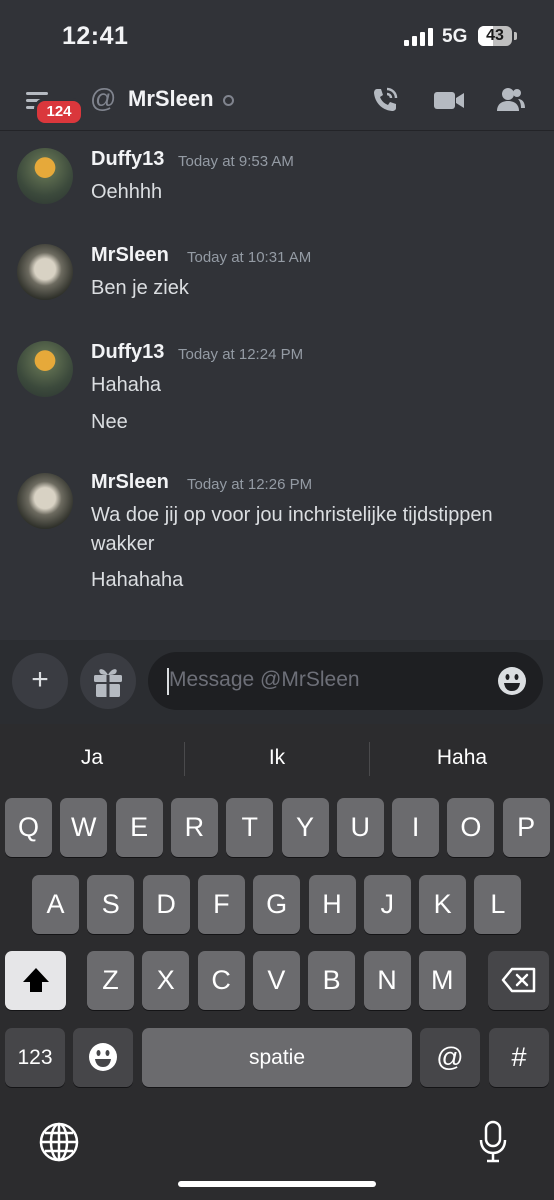  What do you see at coordinates (316, 192) in the screenshot?
I see `message-text: Oehhhh` at bounding box center [316, 192].